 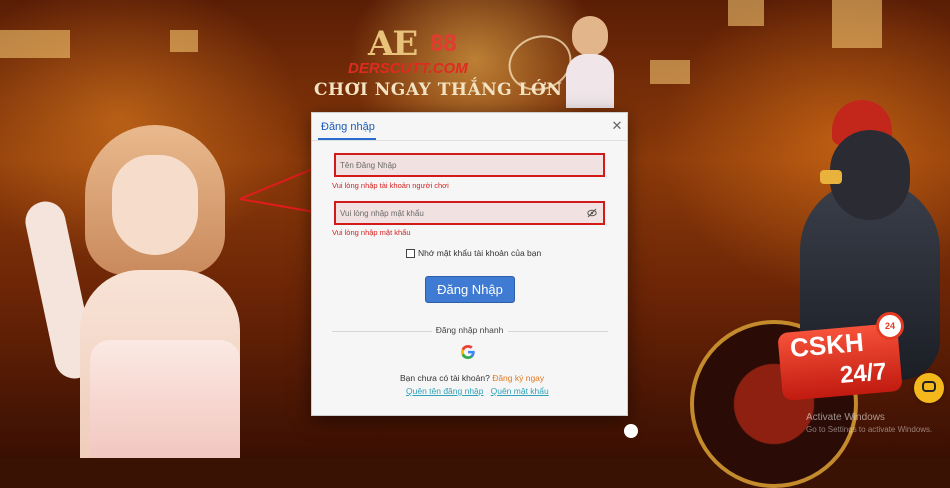 What do you see at coordinates (845, 417) in the screenshot?
I see `activate-windows-title: Activate Windows` at bounding box center [845, 417].